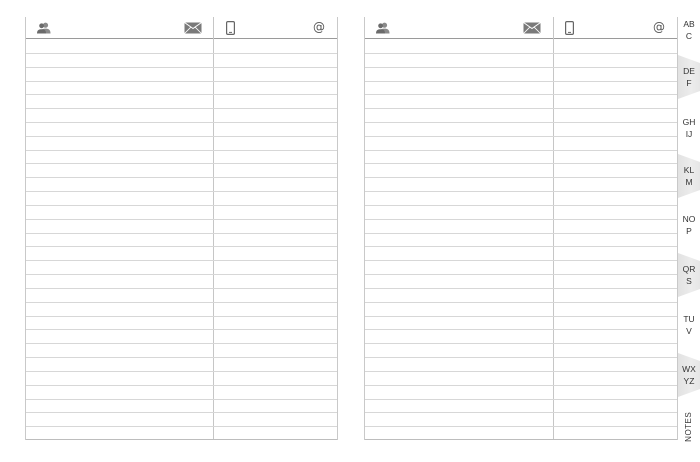  I want to click on index-tab-tuv: TU V, so click(689, 325).